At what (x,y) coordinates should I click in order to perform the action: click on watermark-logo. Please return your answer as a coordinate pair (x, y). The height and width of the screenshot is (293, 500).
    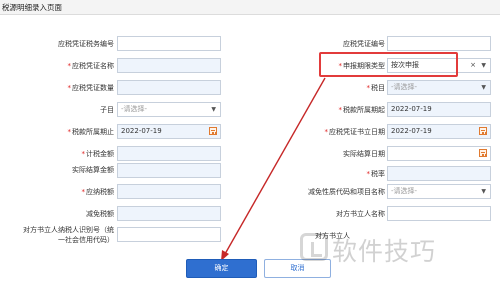
    Looking at the image, I should click on (314, 247).